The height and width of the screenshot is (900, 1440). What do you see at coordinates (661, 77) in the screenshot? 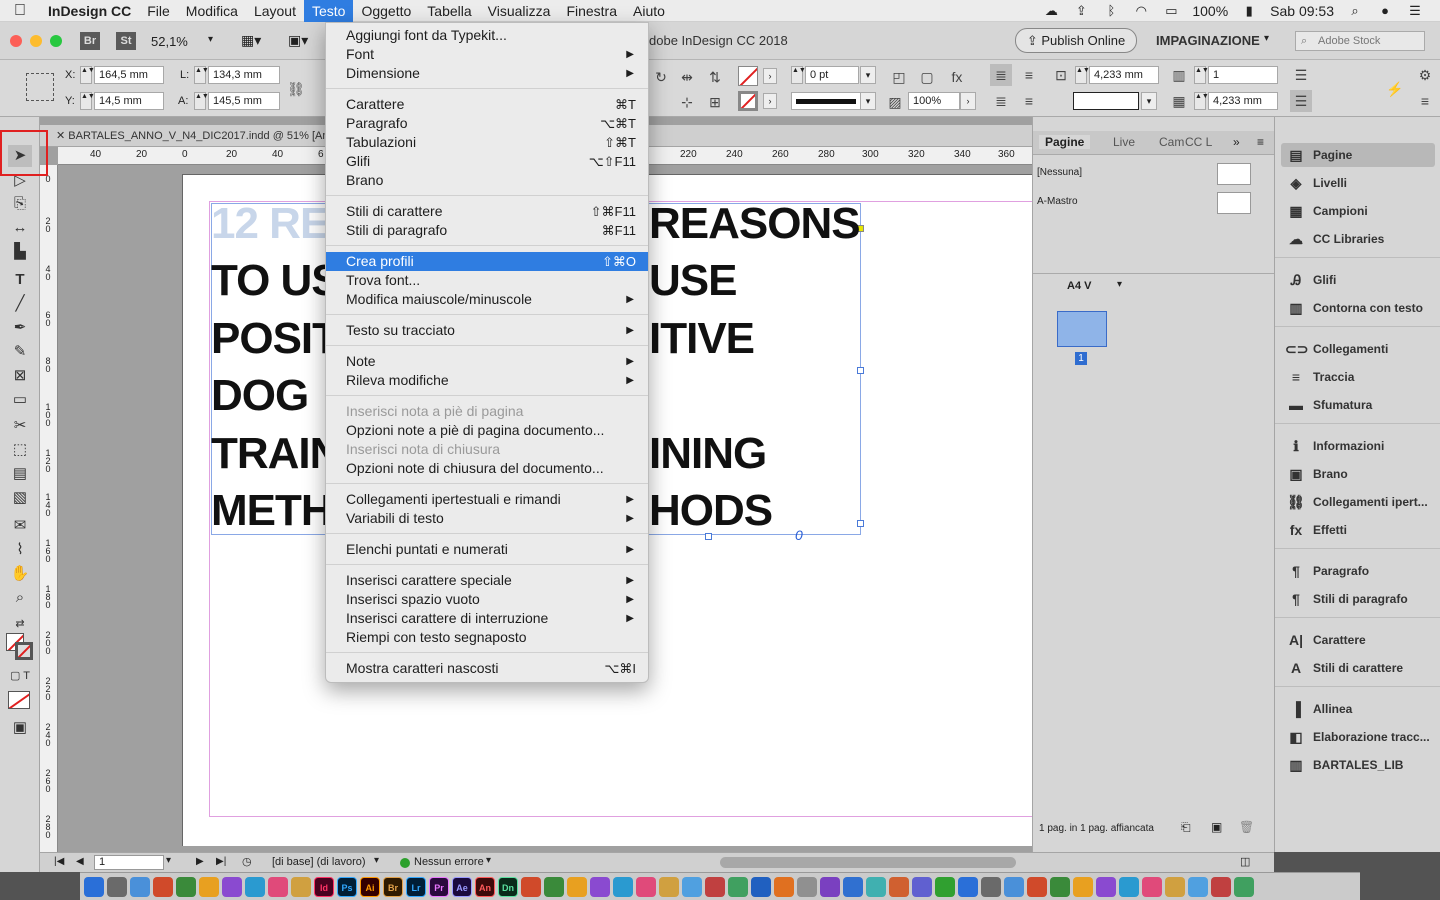
I see `rotate-icon: ↻` at bounding box center [661, 77].